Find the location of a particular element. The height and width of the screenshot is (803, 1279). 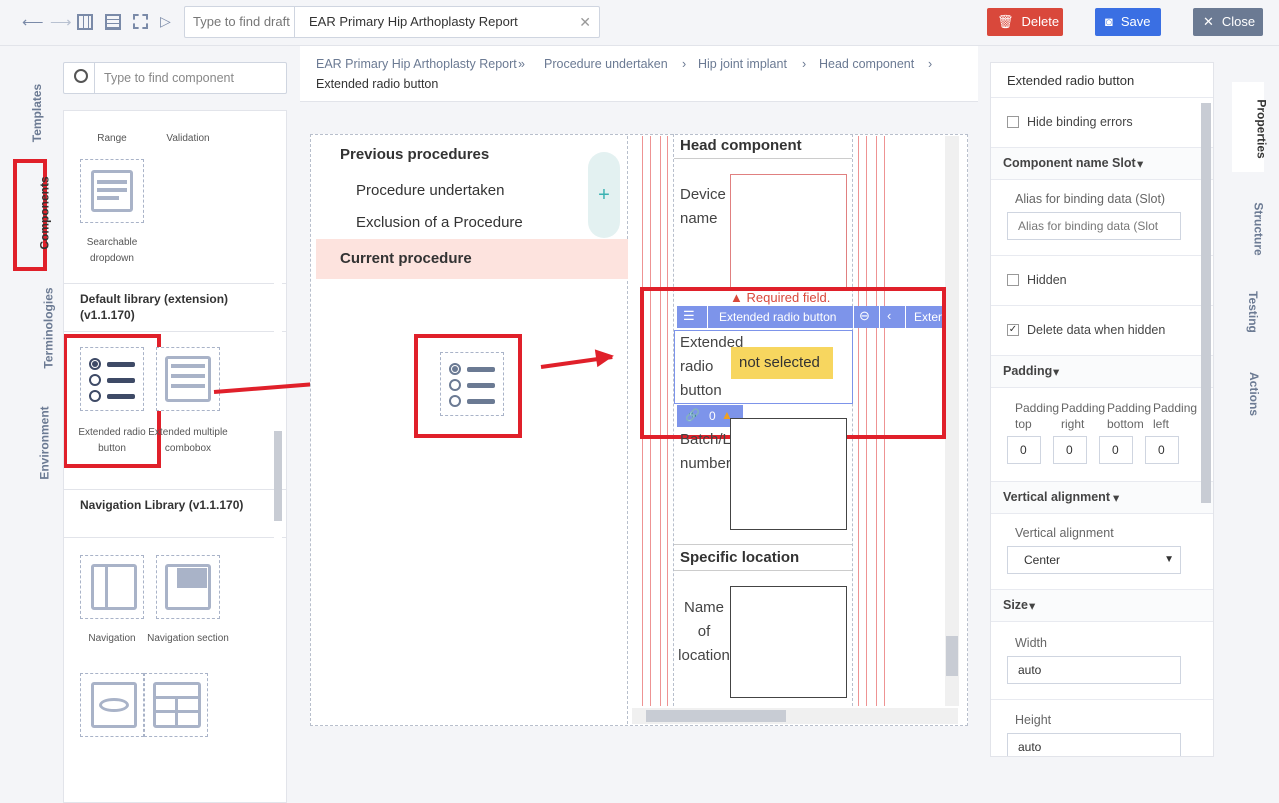

grid-icon is located at coordinates (85, 22).